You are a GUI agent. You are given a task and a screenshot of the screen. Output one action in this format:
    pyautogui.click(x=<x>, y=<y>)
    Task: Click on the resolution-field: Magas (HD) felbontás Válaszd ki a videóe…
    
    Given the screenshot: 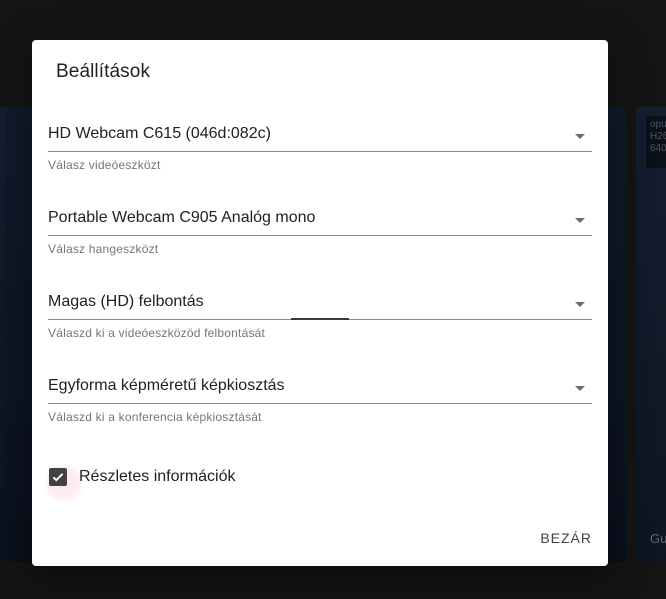 What is the action you would take?
    pyautogui.click(x=320, y=314)
    